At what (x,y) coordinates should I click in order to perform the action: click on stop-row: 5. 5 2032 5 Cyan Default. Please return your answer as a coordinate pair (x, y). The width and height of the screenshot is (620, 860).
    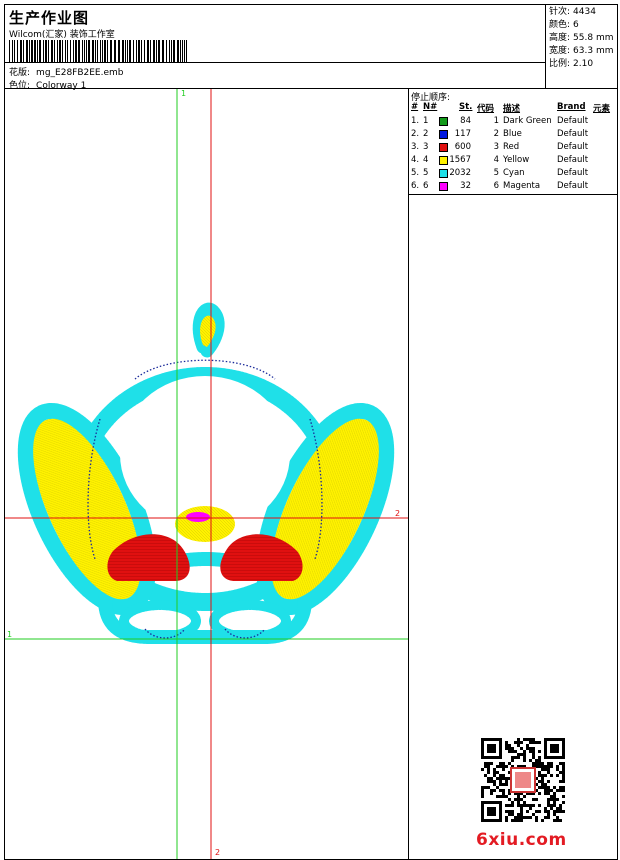
    Looking at the image, I should click on (513, 174).